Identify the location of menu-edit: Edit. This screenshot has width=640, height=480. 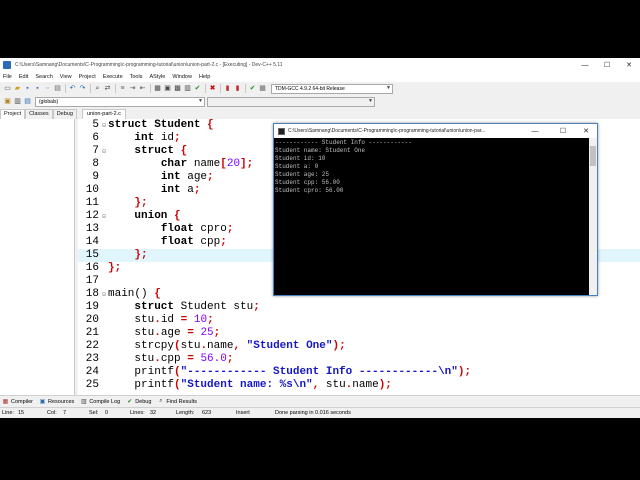
(23, 77).